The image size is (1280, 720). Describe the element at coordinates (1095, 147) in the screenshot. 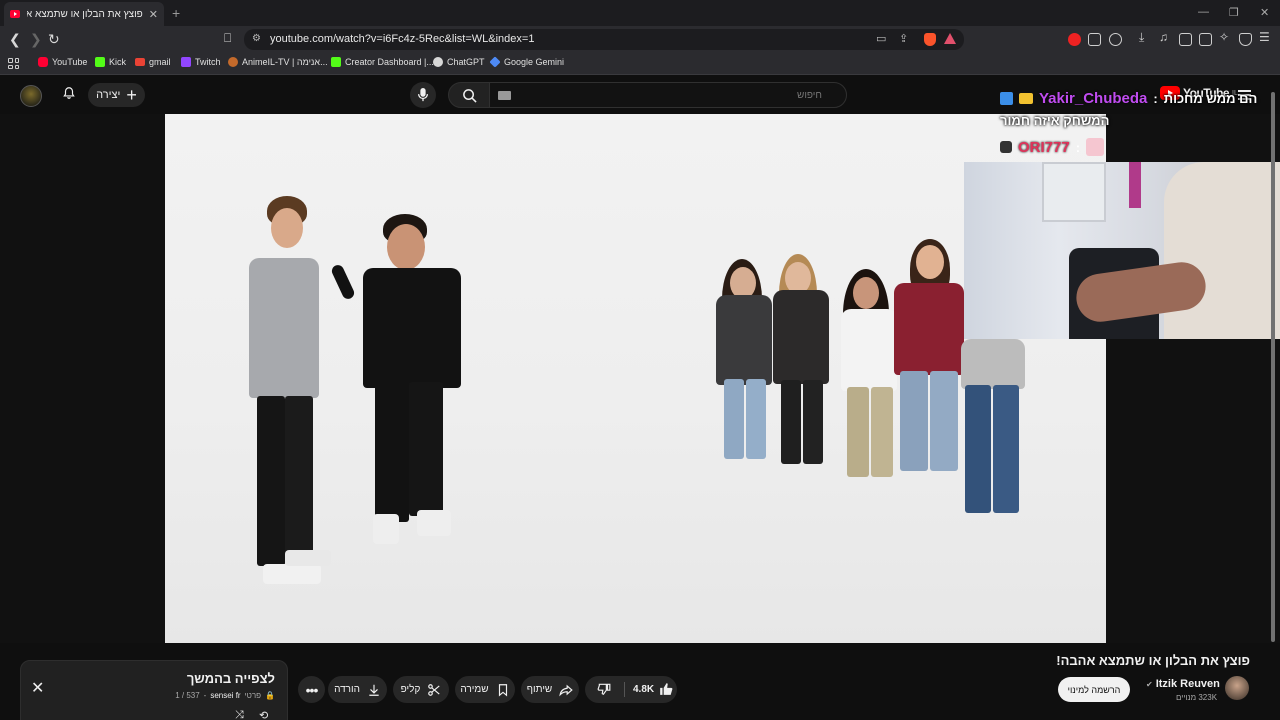

I see `chat-emote-icon` at that location.